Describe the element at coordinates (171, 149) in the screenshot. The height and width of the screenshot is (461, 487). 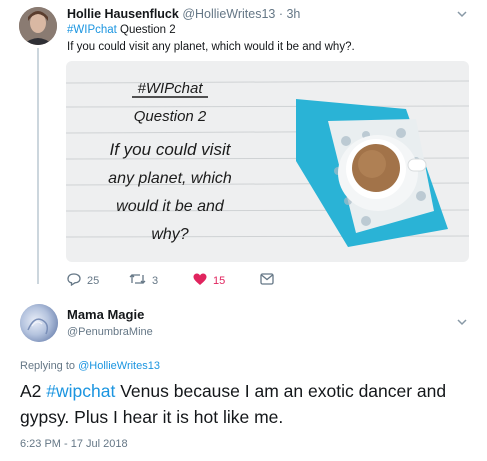
I see `image-text-line3: If you could visit` at that location.